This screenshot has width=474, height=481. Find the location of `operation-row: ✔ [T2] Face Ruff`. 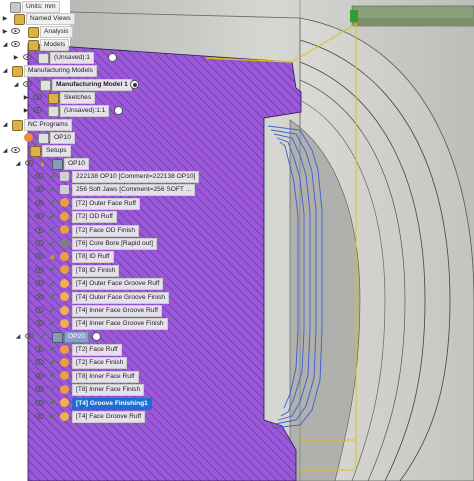

operation-row: ✔ [T2] Face Ruff is located at coordinates (100, 349).